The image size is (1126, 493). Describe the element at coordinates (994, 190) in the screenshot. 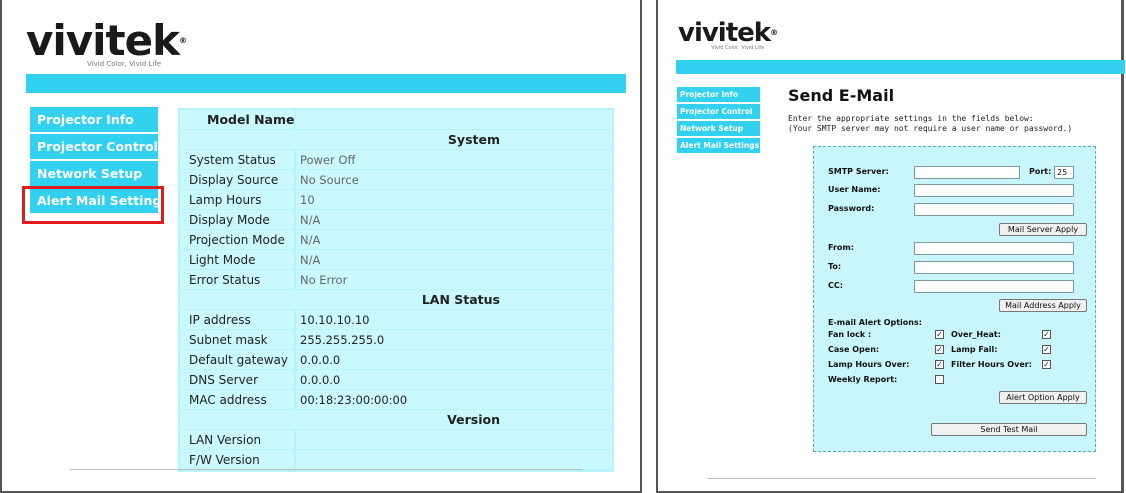

I see `user-name-input` at that location.